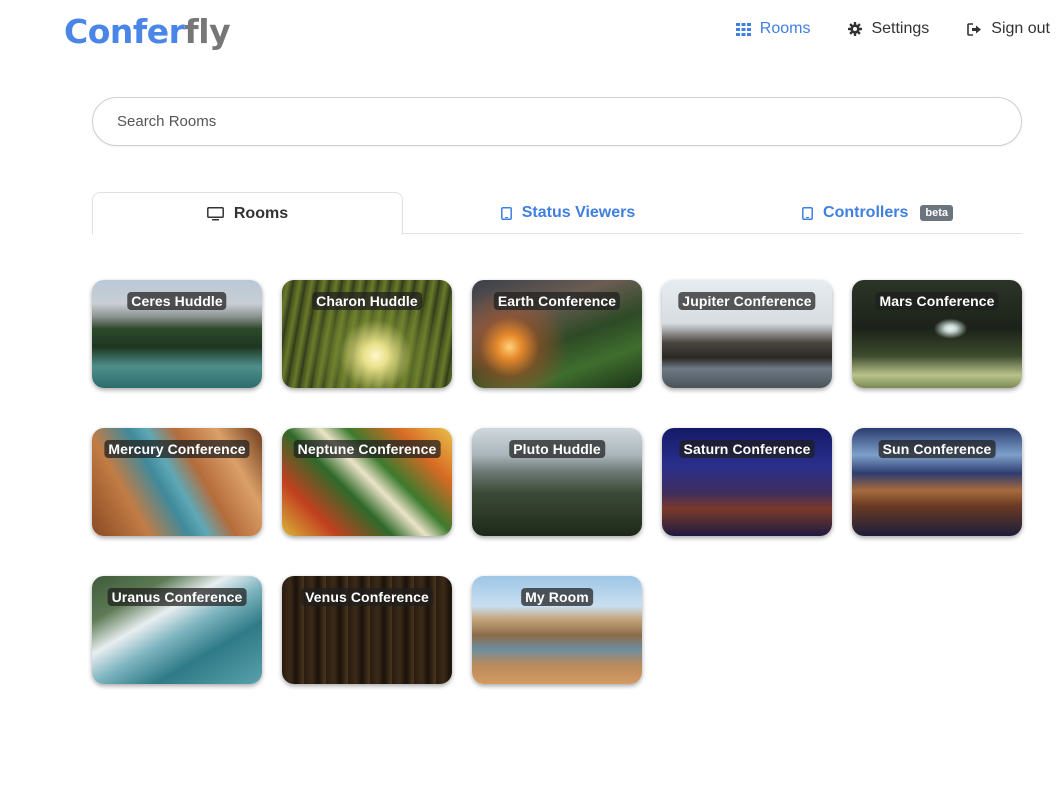  Describe the element at coordinates (557, 597) in the screenshot. I see `room-card-label: My Room` at that location.